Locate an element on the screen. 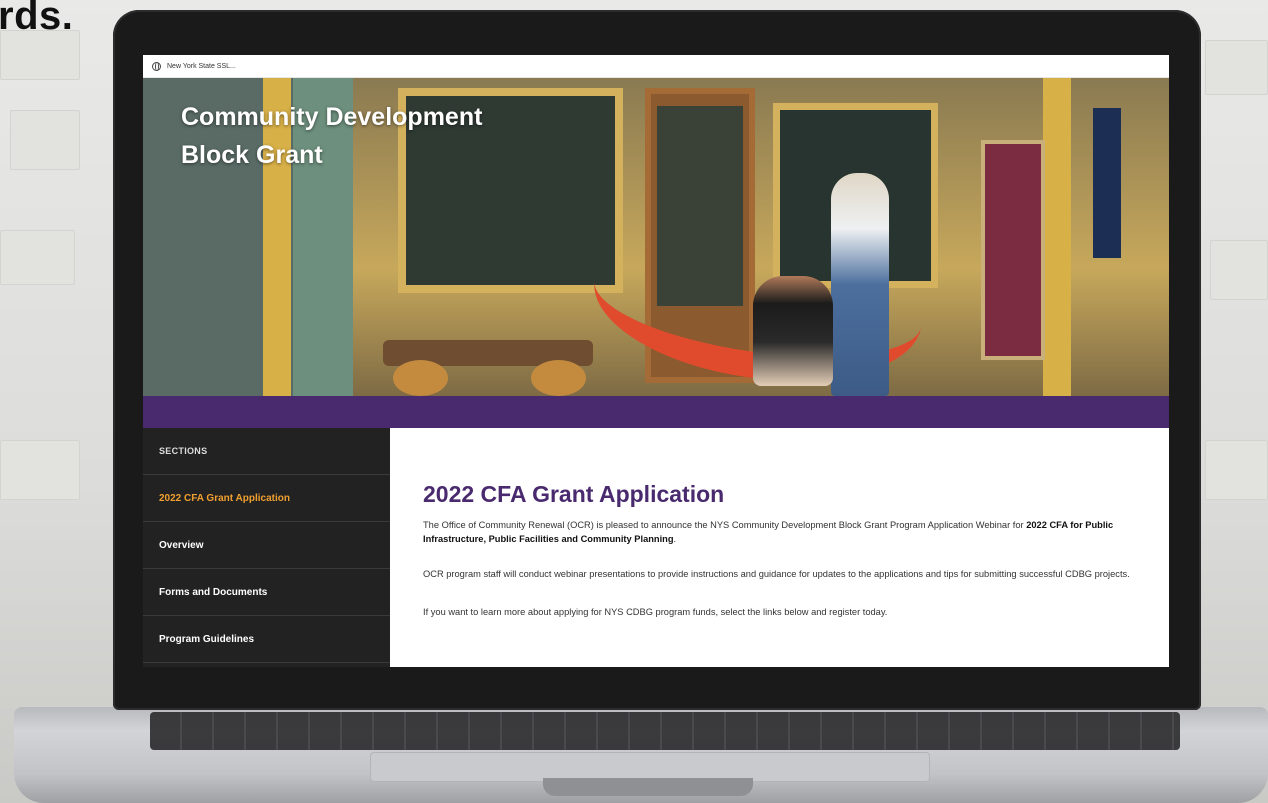 Image resolution: width=1268 pixels, height=803 pixels. sidebar-item-label: Overview is located at coordinates (181, 545).